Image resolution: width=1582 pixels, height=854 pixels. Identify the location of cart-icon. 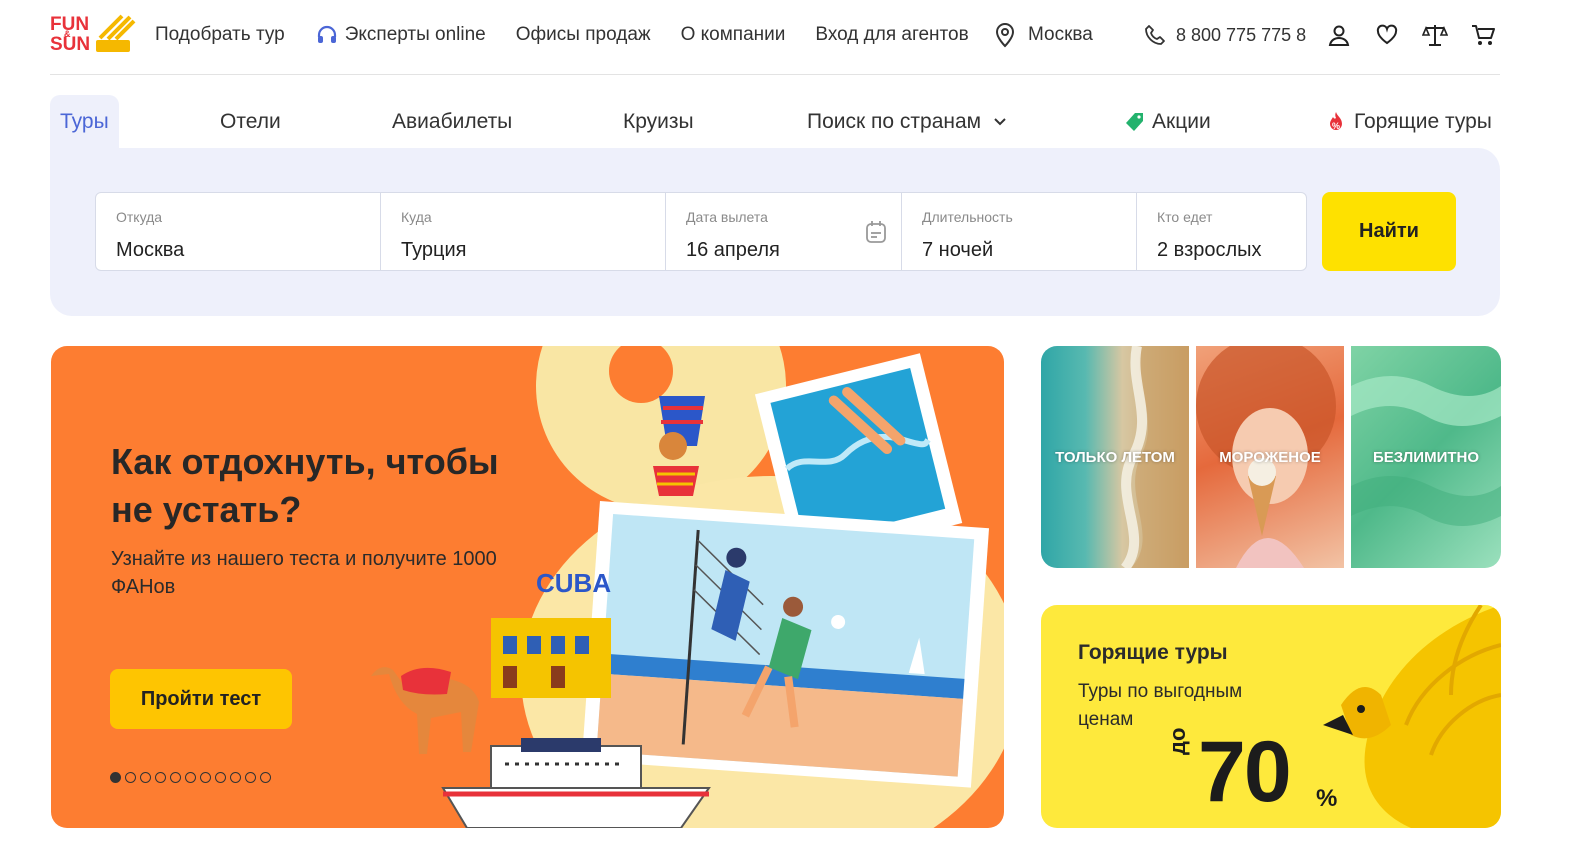
(1483, 35).